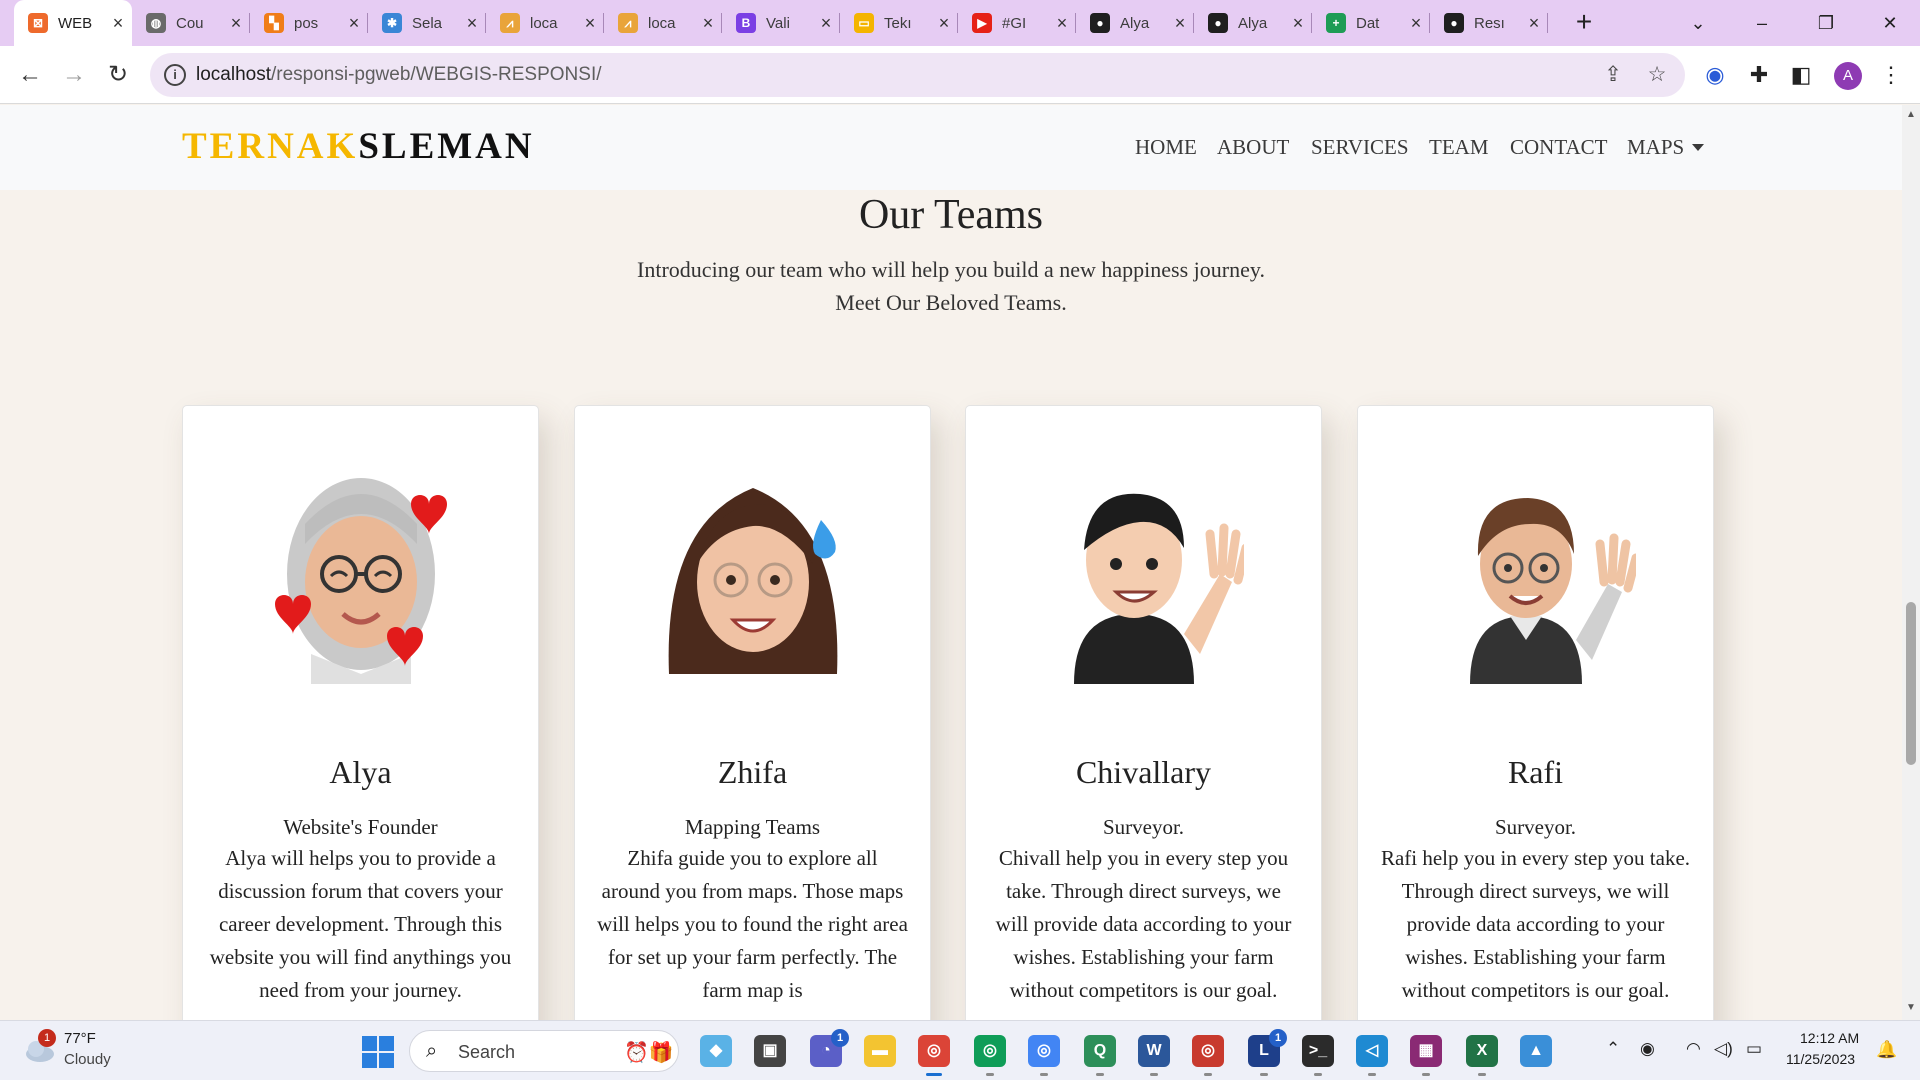  What do you see at coordinates (1372, 1055) in the screenshot?
I see `vscode-icon: ◁` at bounding box center [1372, 1055].